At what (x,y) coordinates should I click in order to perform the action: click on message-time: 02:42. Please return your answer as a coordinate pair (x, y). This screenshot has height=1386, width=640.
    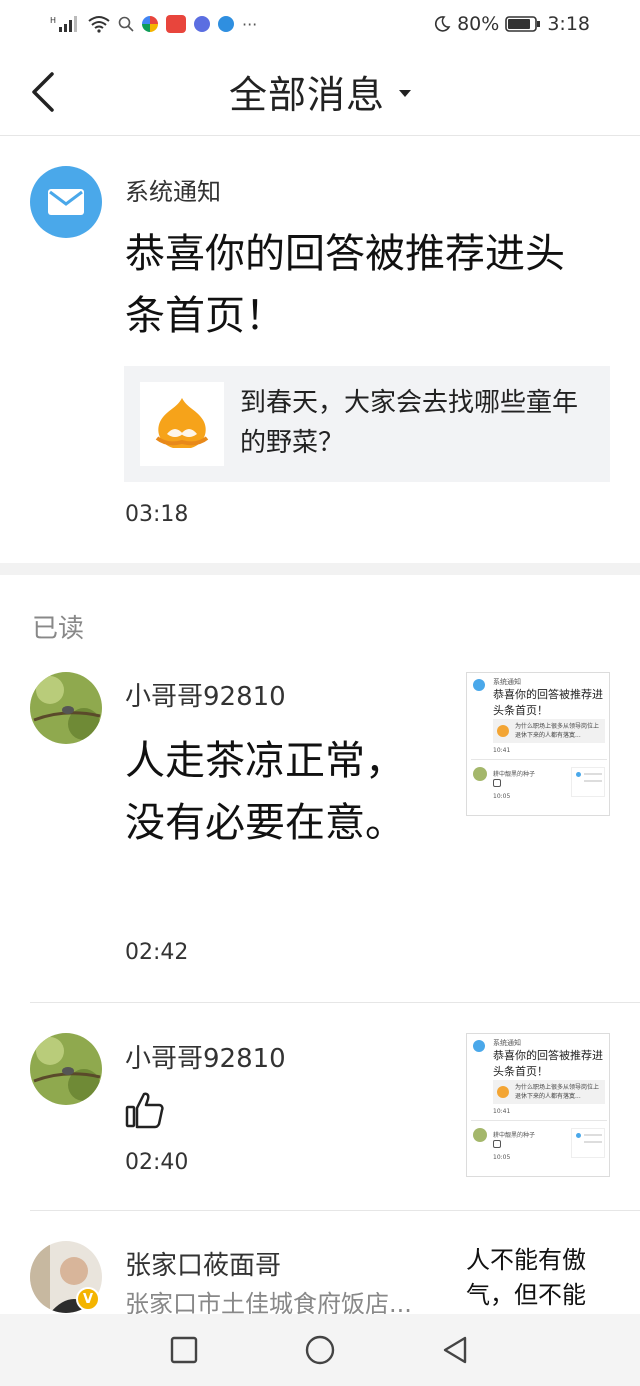
    Looking at the image, I should click on (157, 952).